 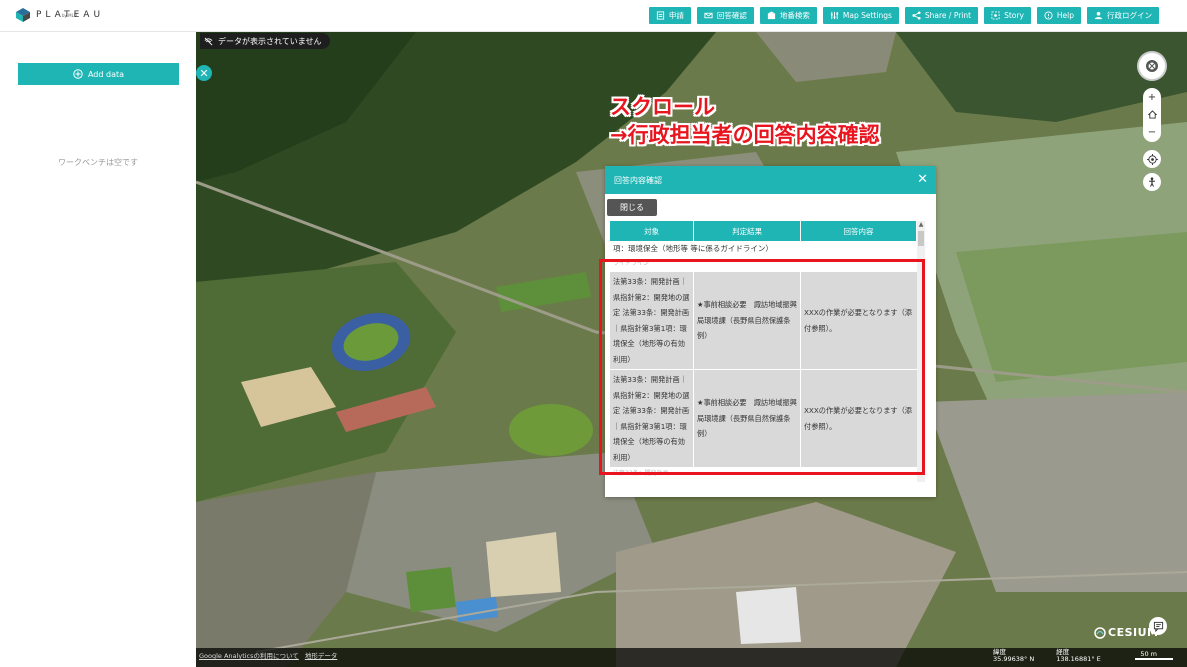 What do you see at coordinates (98, 162) in the screenshot?
I see `workbench-empty-text: ワークベンチは空です` at bounding box center [98, 162].